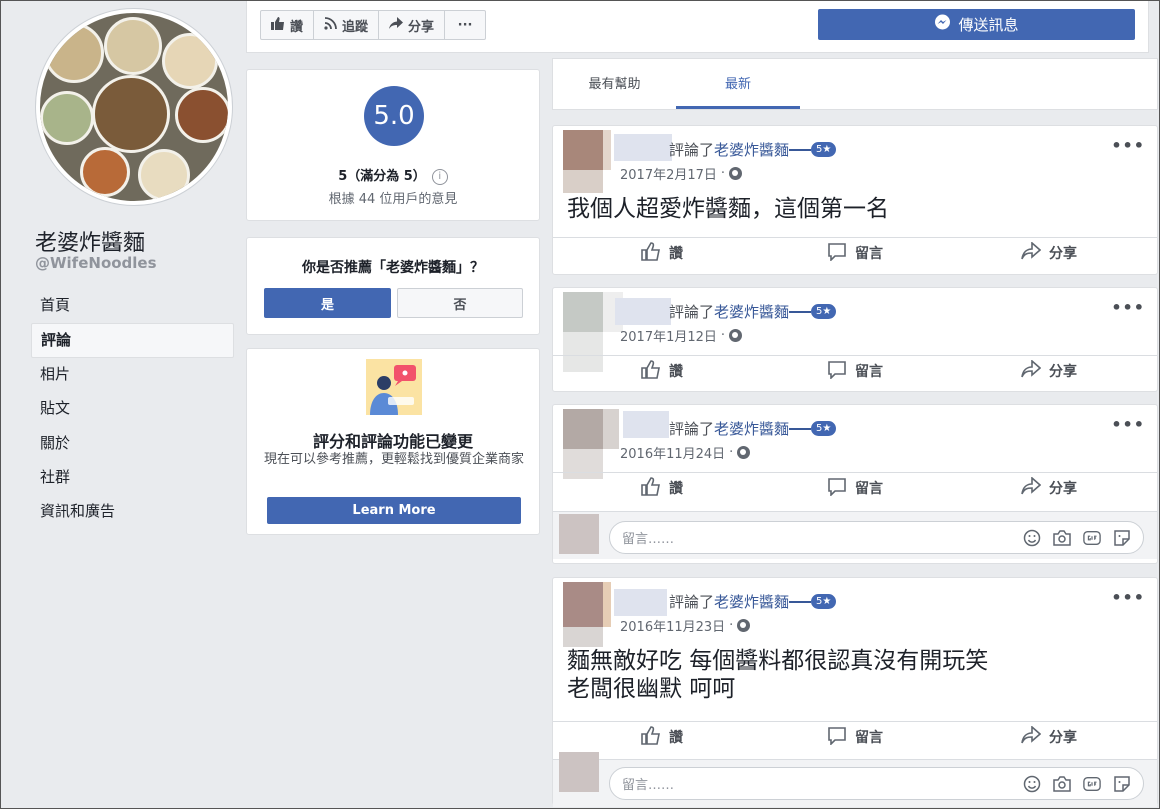  I want to click on nav-item-reviews: 評論, so click(132, 340).